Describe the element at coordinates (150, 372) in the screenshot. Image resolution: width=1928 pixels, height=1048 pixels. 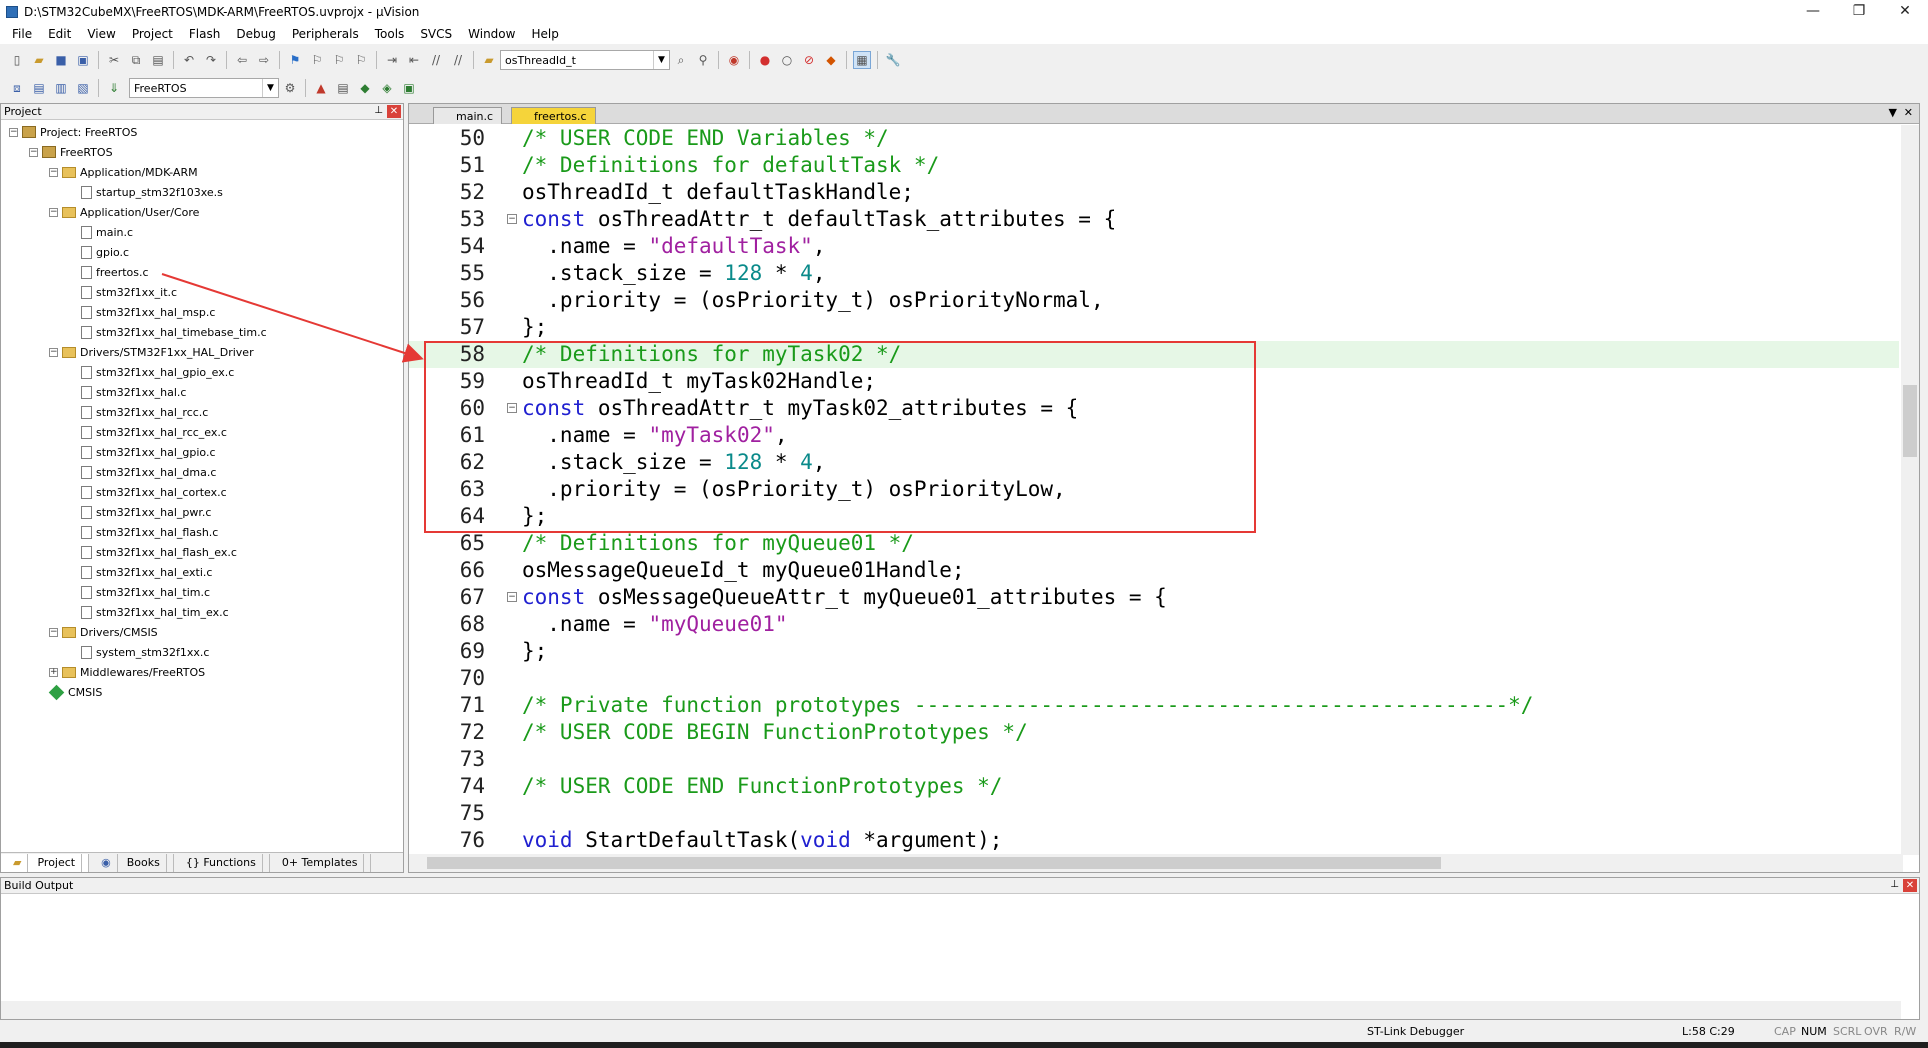
I see `tree-file-item: stm32f1xx_hal_gpio_ex.c` at that location.